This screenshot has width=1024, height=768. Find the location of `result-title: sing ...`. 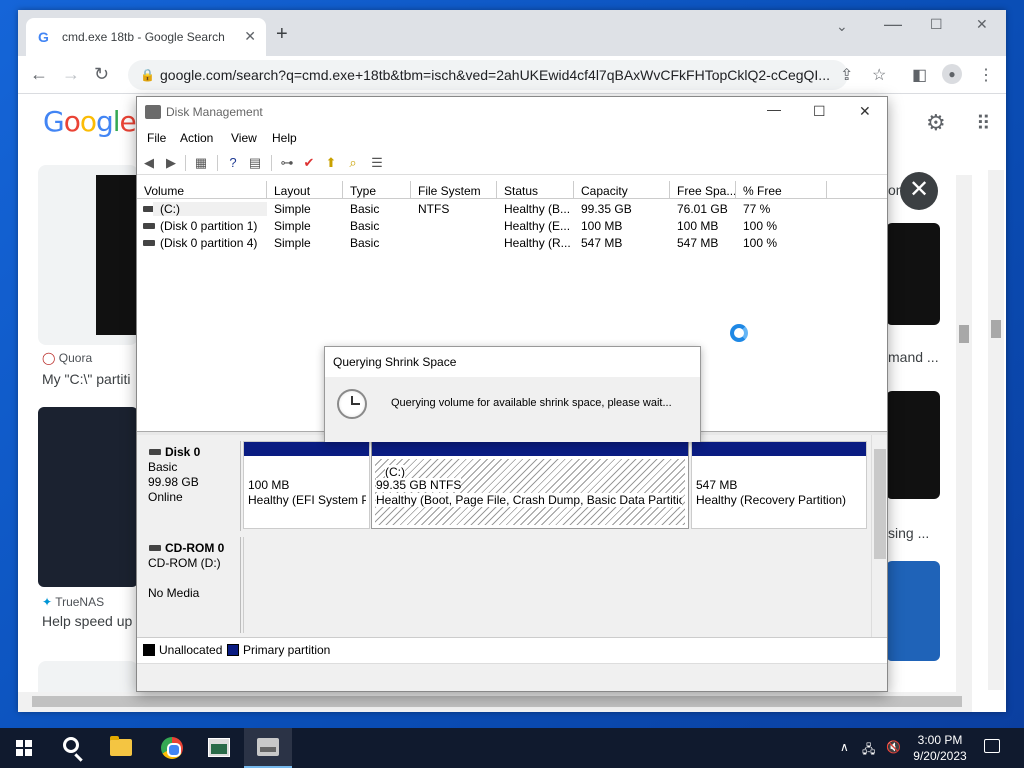

result-title: sing ... is located at coordinates (908, 533).